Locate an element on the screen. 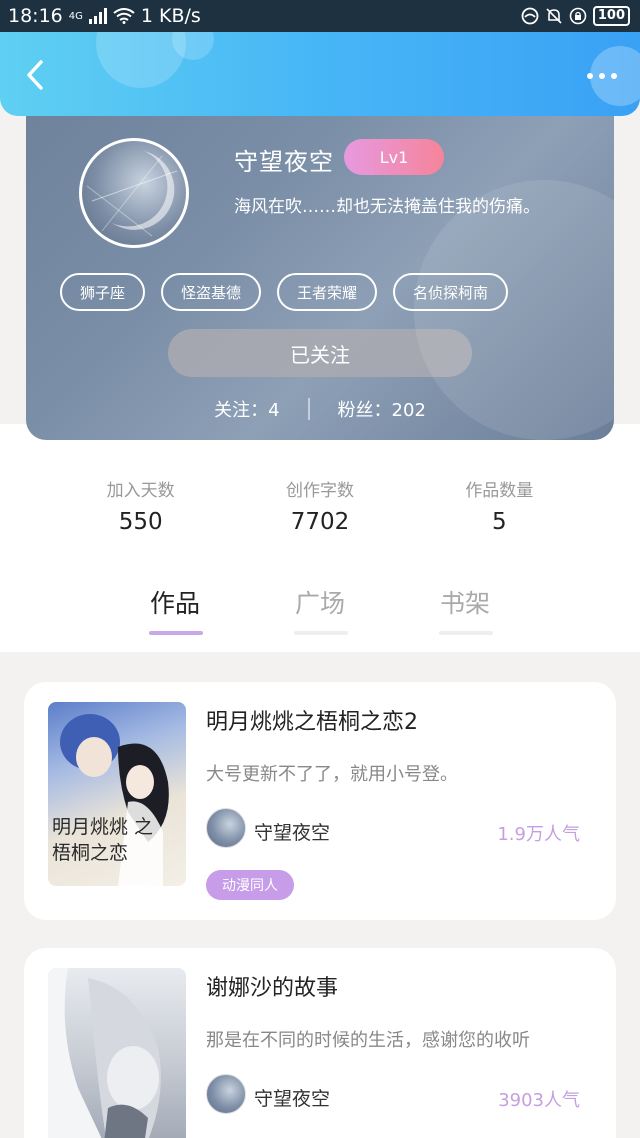  tab-square: 广场 is located at coordinates (320, 602).